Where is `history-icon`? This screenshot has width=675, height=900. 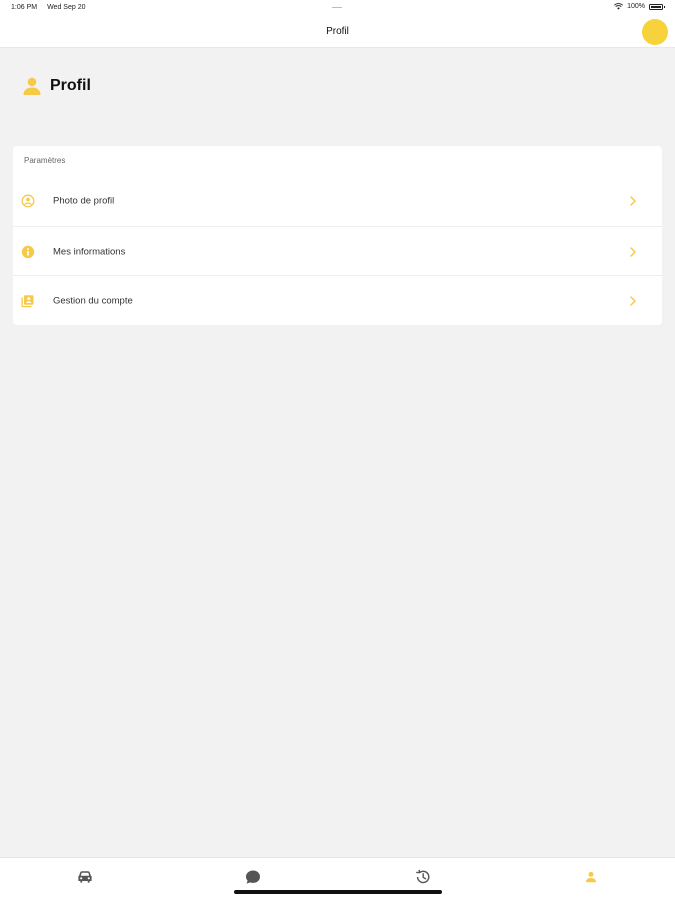 history-icon is located at coordinates (423, 876).